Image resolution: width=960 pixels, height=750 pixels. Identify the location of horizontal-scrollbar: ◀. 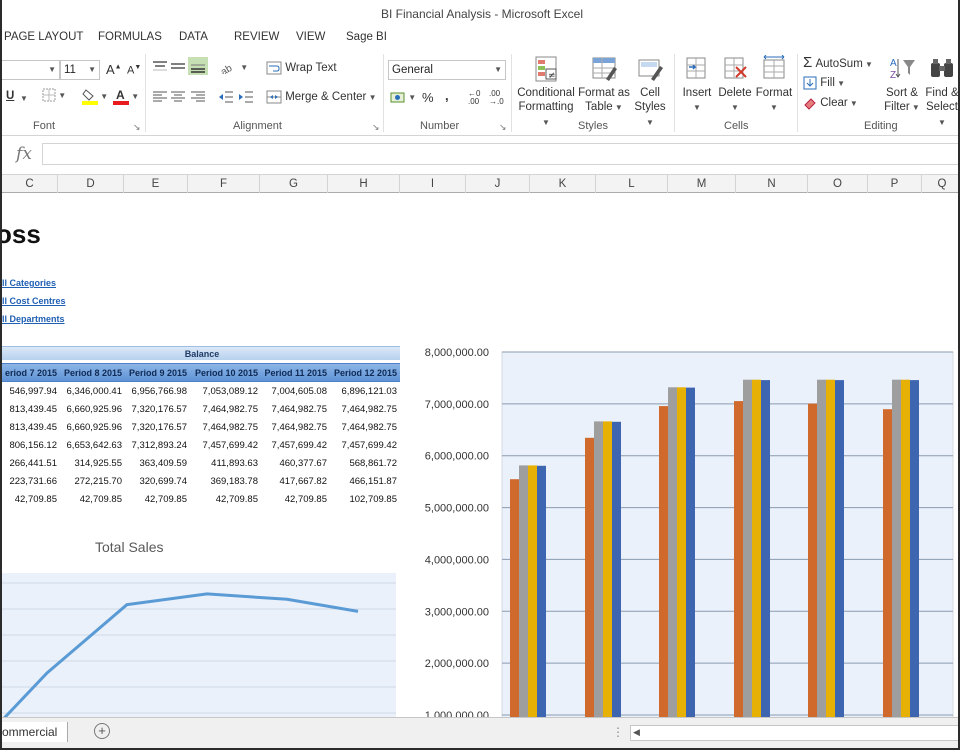
(794, 733).